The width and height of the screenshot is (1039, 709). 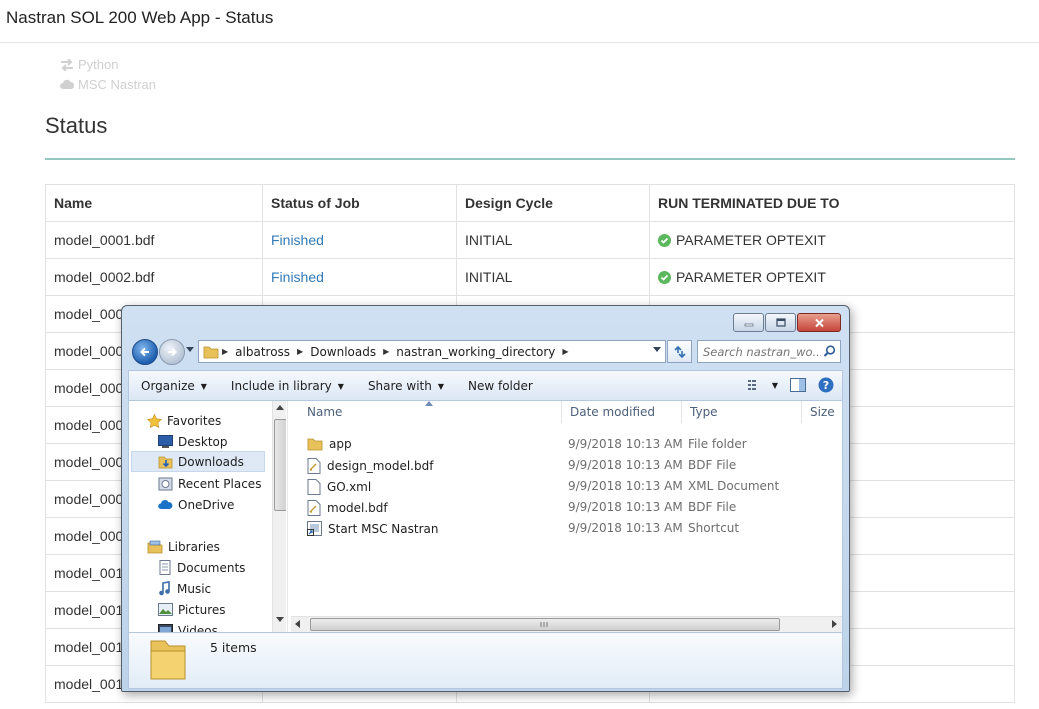 What do you see at coordinates (280, 620) in the screenshot?
I see `scroll-down-icon` at bounding box center [280, 620].